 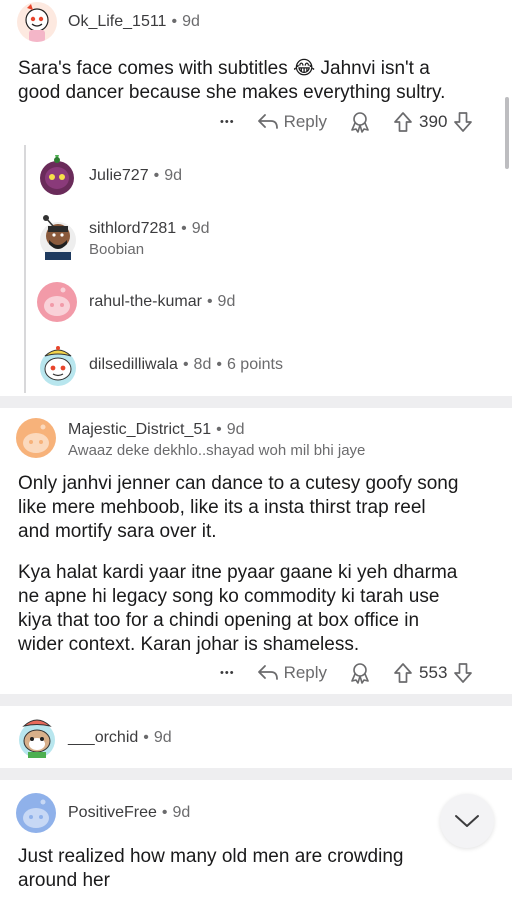 What do you see at coordinates (133, 364) in the screenshot?
I see `username-text: dilsedilliwala` at bounding box center [133, 364].